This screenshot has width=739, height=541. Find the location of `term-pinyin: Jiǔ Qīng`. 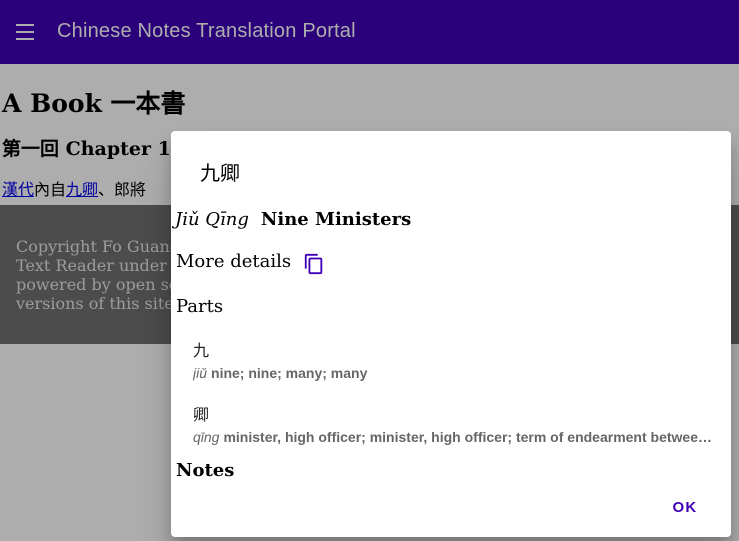

term-pinyin: Jiǔ Qīng is located at coordinates (212, 219).